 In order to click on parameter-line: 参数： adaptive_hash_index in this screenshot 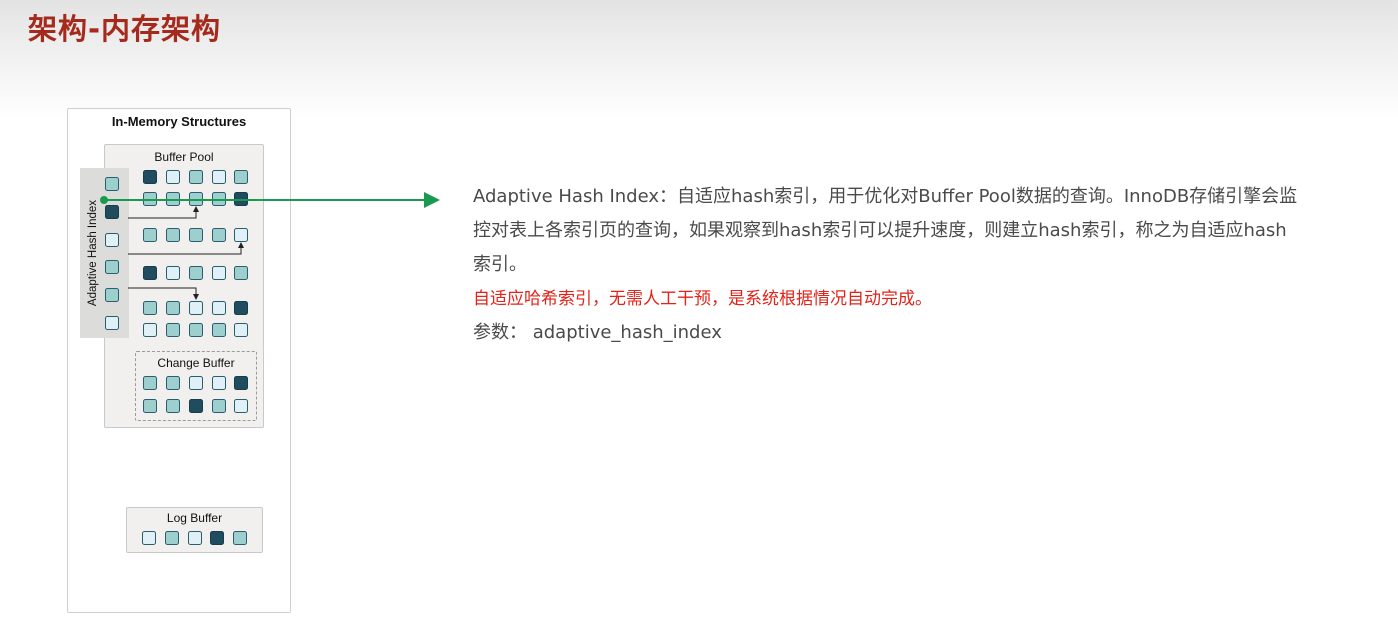, I will do `click(597, 332)`.